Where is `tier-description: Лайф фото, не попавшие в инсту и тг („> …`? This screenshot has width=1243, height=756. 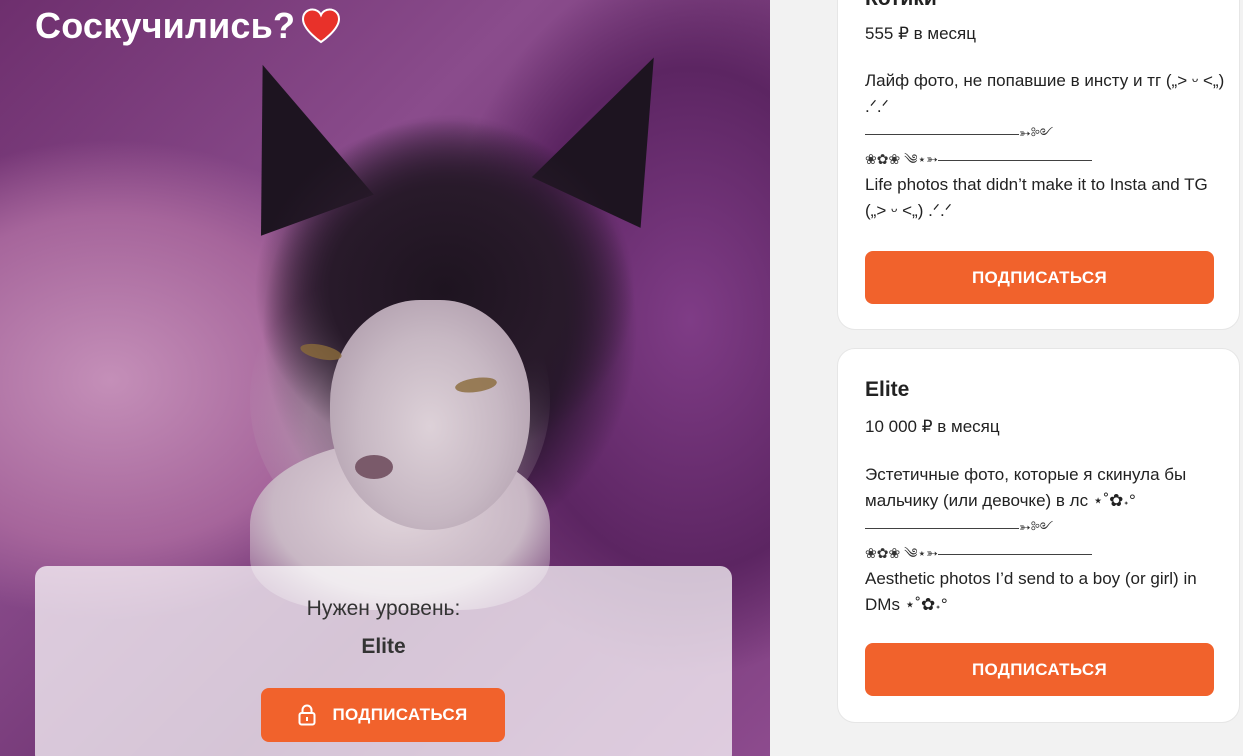
tier-description: Лайф фото, не попавшие в инсту и тг („> … is located at coordinates (1045, 146).